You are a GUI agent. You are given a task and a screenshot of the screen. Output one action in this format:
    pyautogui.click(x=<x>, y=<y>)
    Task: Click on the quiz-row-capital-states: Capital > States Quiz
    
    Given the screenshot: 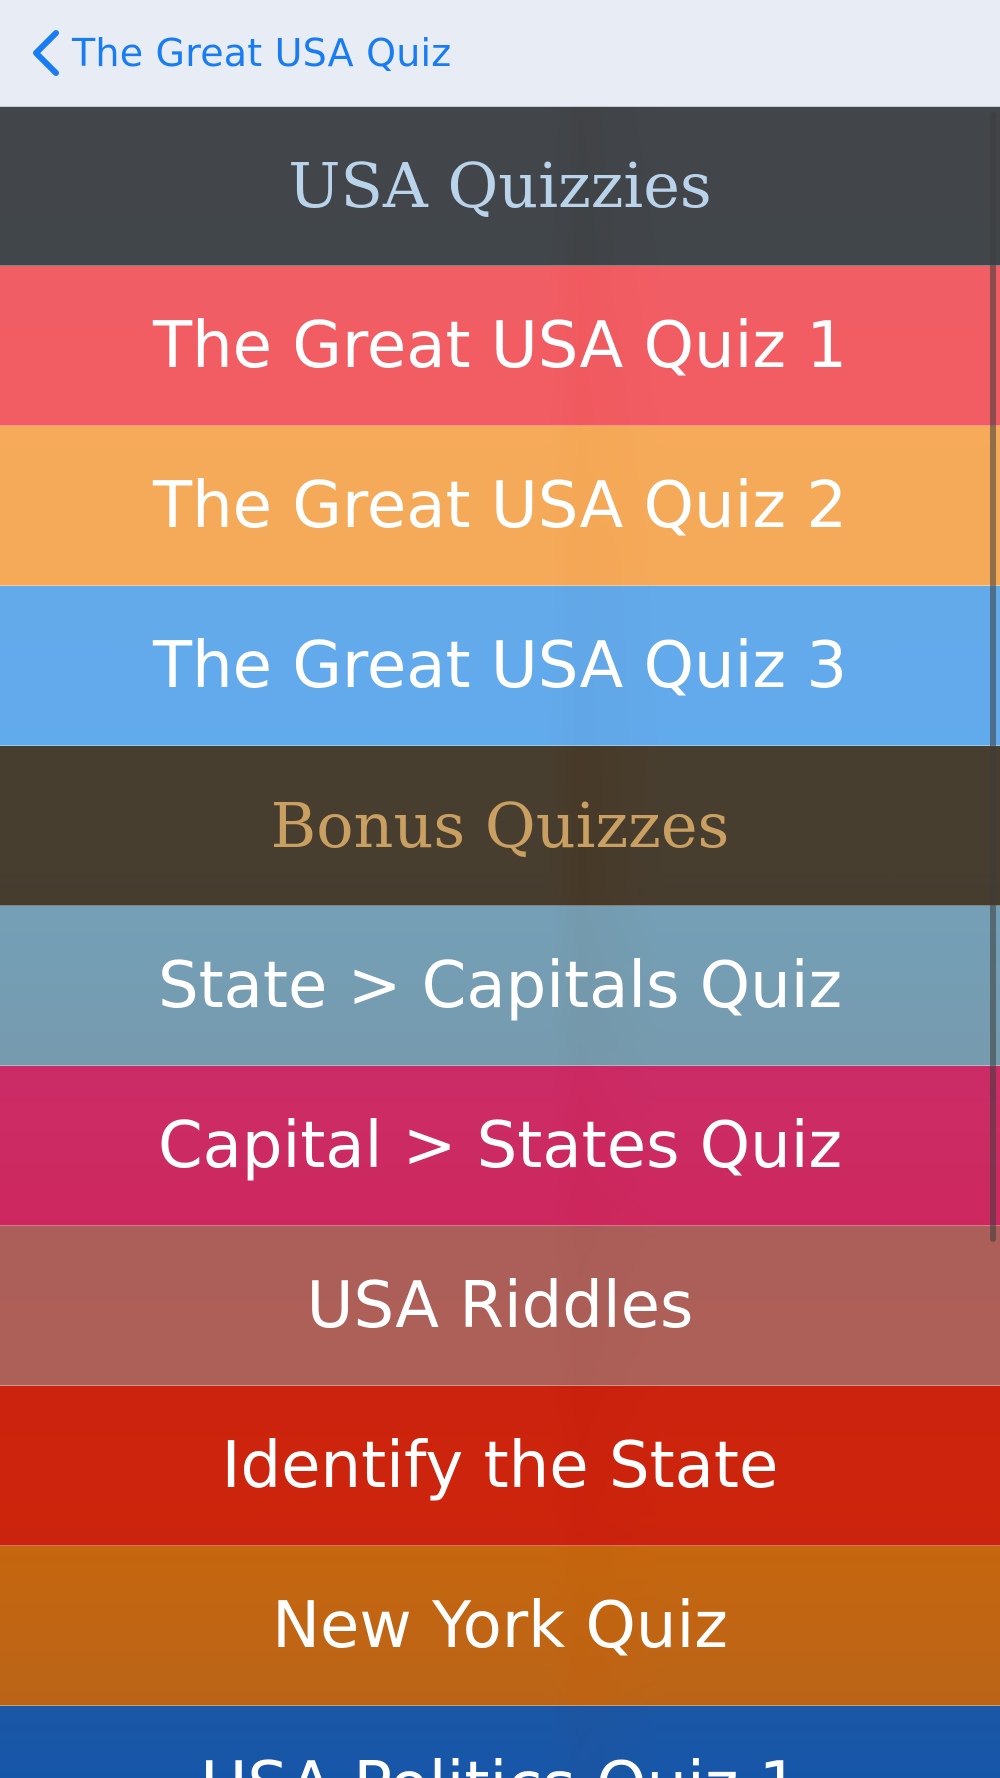 What is the action you would take?
    pyautogui.click(x=500, y=1146)
    